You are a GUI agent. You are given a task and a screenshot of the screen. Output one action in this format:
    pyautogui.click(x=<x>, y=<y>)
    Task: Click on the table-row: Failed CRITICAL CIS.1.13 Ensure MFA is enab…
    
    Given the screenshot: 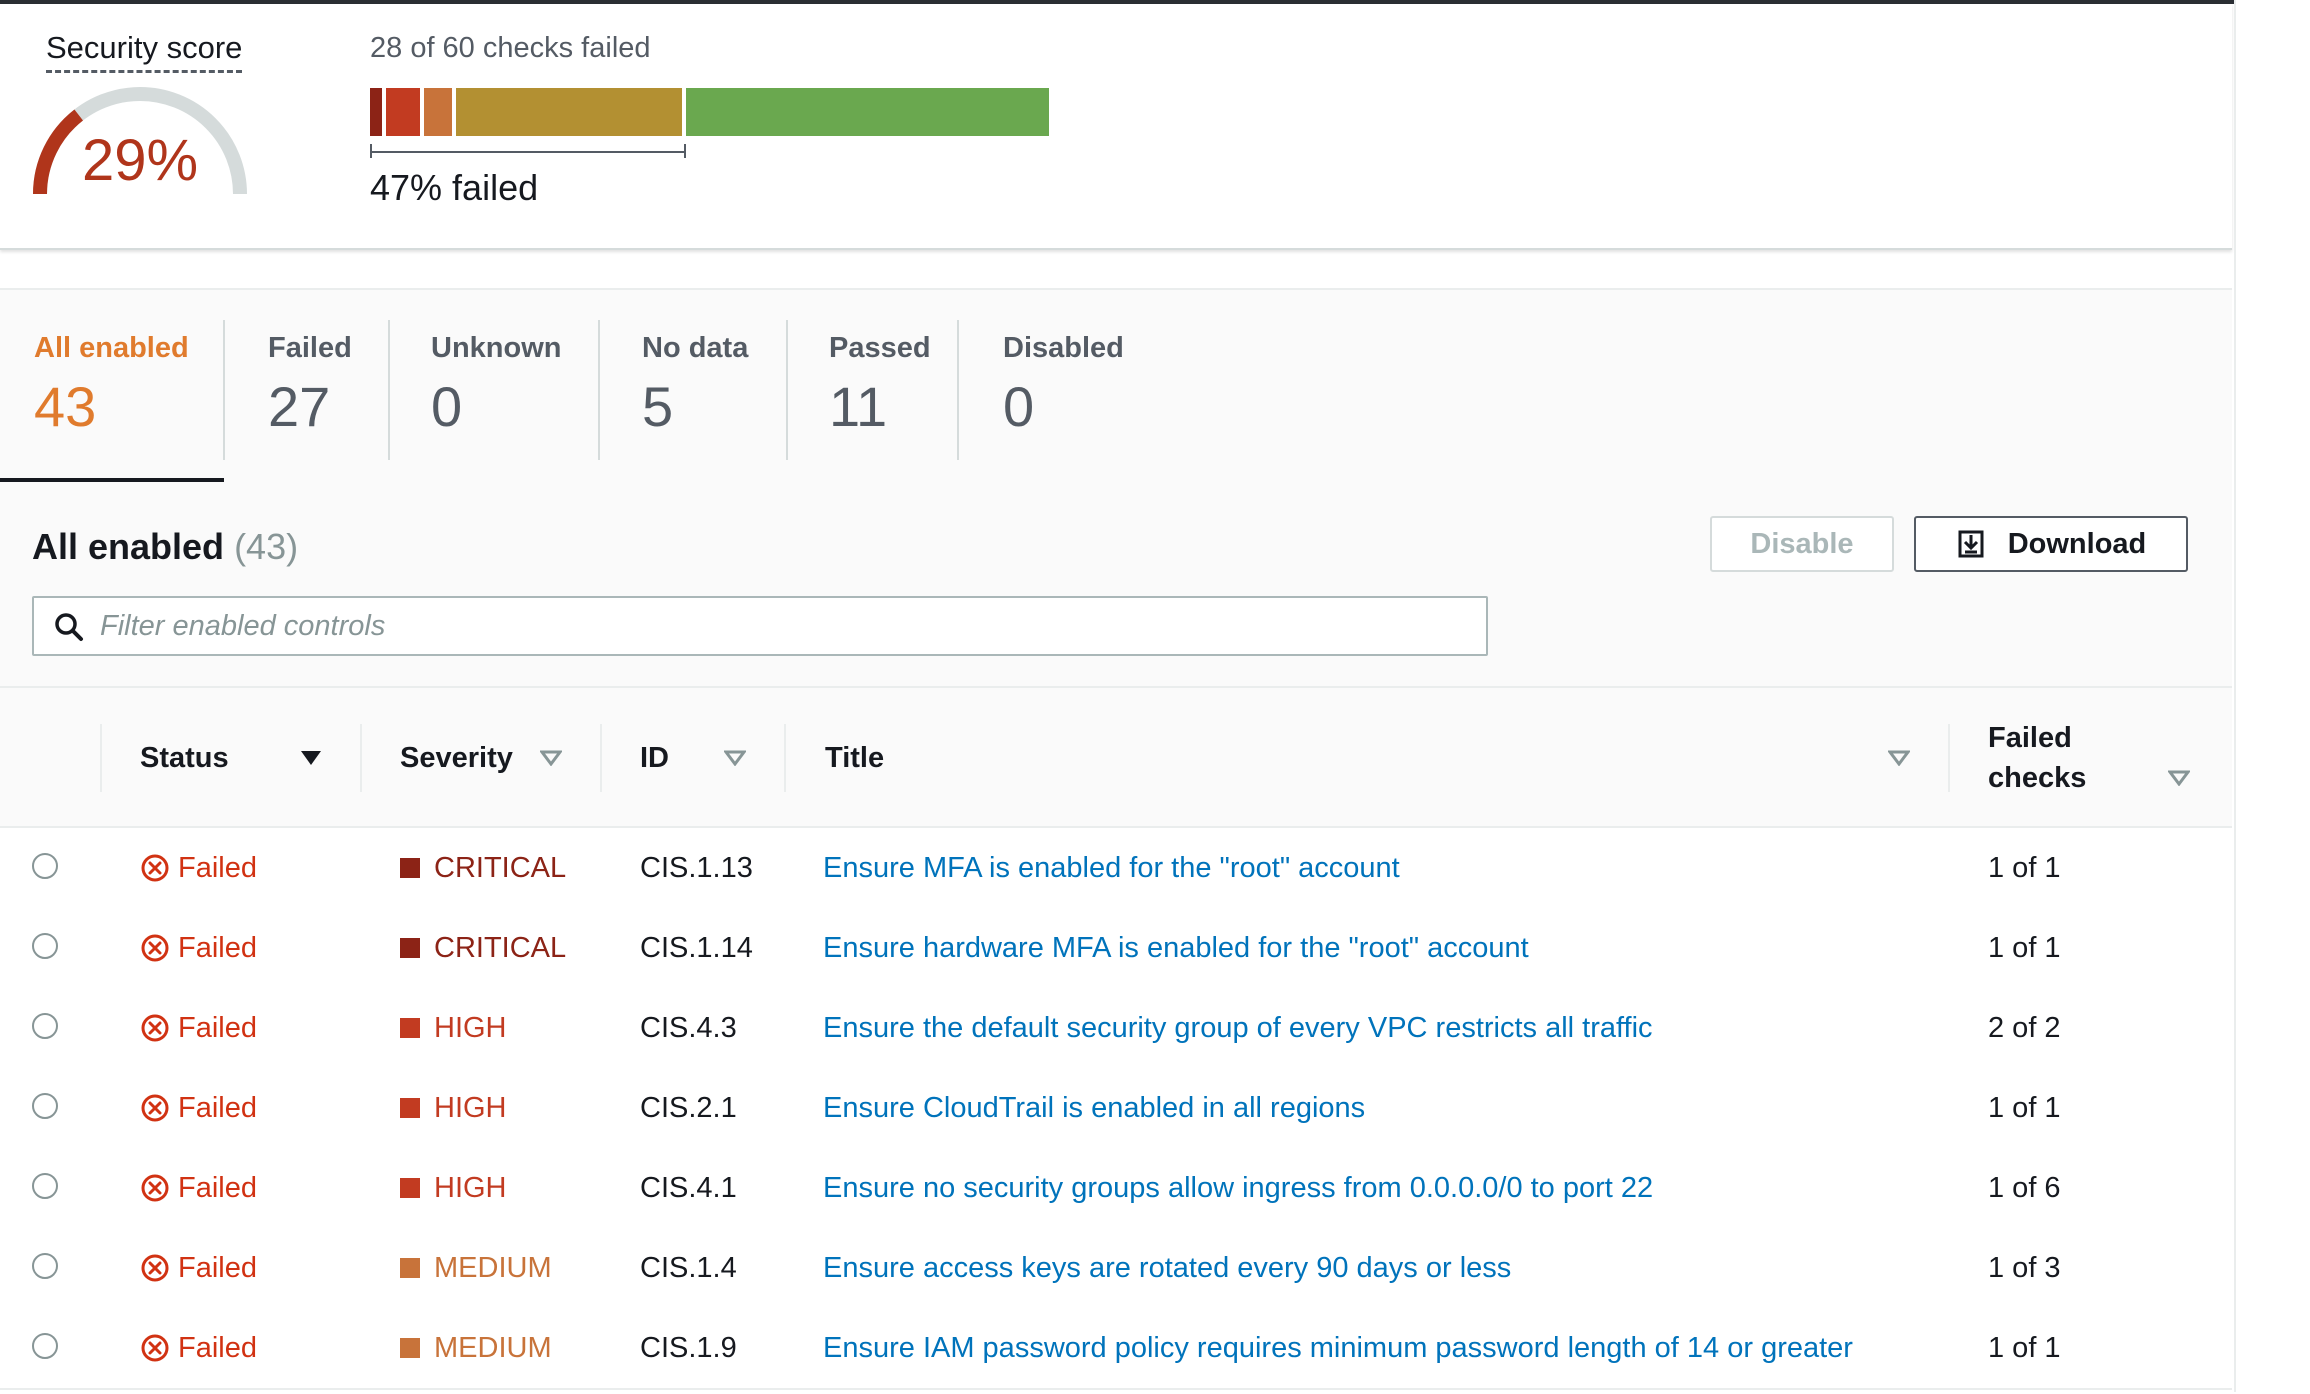 What is the action you would take?
    pyautogui.click(x=1116, y=869)
    